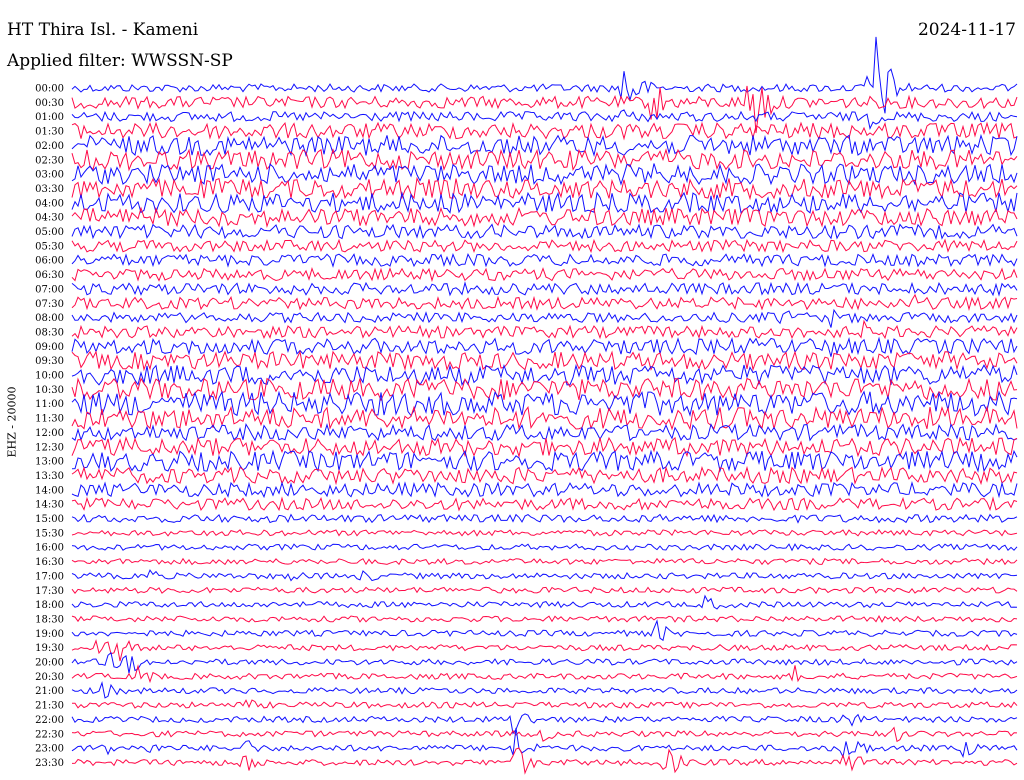 The height and width of the screenshot is (780, 1024). What do you see at coordinates (49, 447) in the screenshot?
I see `row-time-label: 12:30` at bounding box center [49, 447].